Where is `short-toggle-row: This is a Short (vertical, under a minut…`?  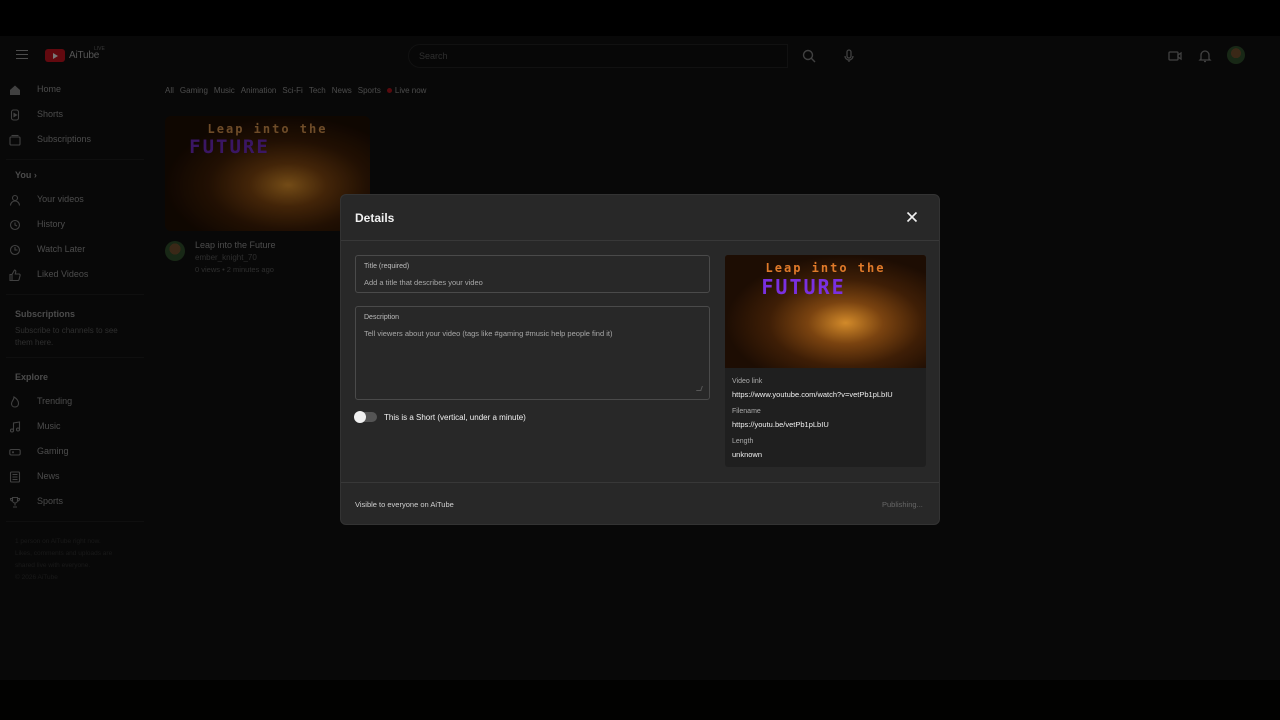 short-toggle-row: This is a Short (vertical, under a minut… is located at coordinates (440, 417).